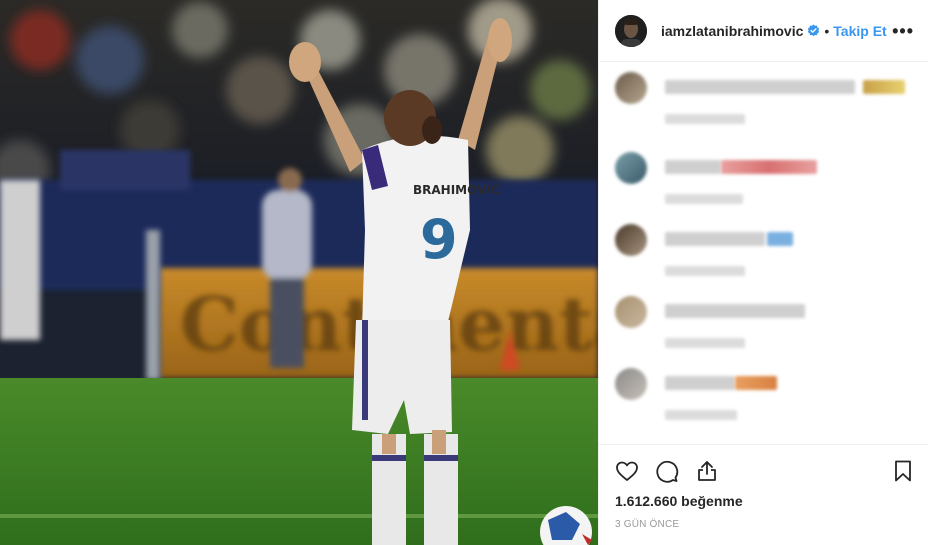  I want to click on heart-icon, so click(627, 471).